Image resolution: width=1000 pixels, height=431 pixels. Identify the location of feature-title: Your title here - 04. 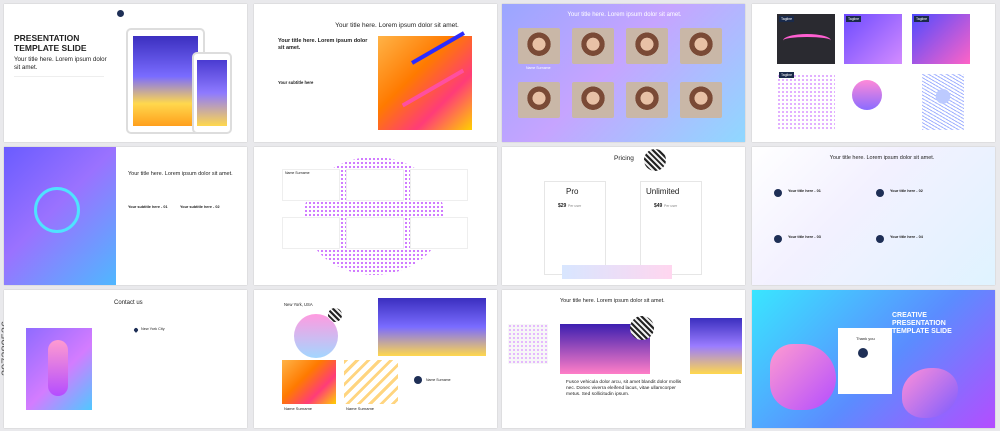
(906, 237).